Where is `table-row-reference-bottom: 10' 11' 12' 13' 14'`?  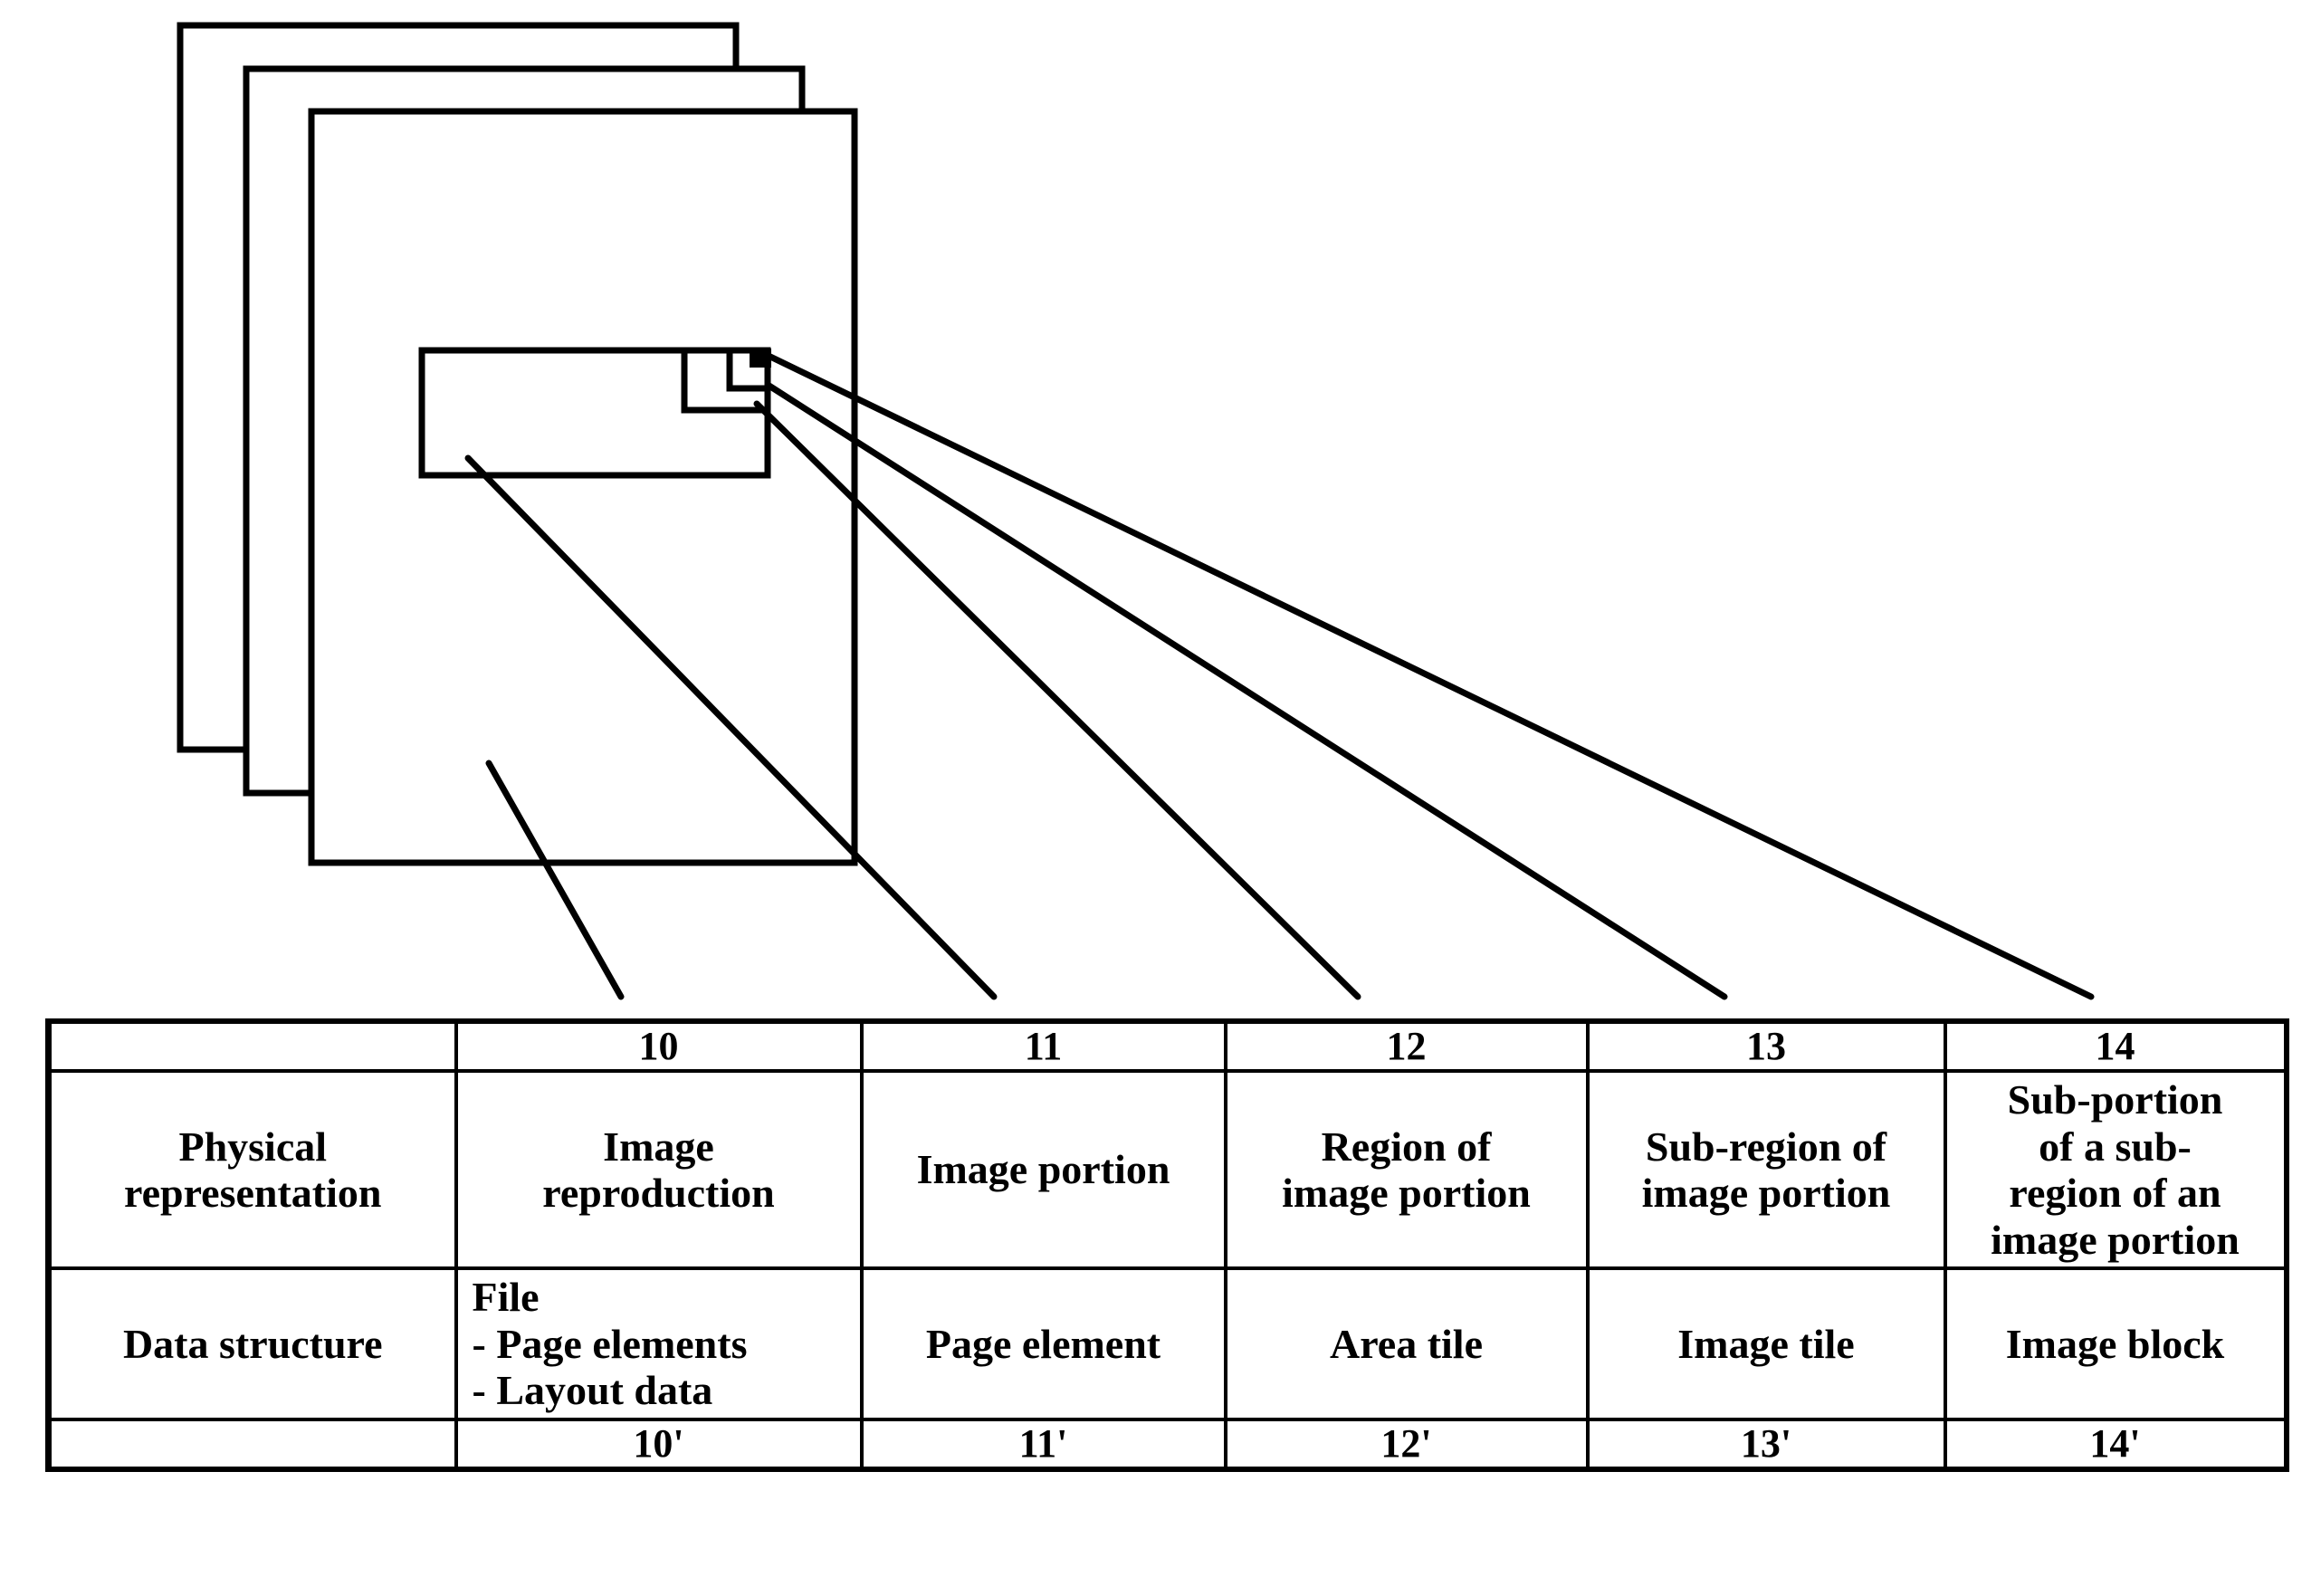
table-row-reference-bottom: 10' 11' 12' 13' 14' is located at coordinates (1167, 1444).